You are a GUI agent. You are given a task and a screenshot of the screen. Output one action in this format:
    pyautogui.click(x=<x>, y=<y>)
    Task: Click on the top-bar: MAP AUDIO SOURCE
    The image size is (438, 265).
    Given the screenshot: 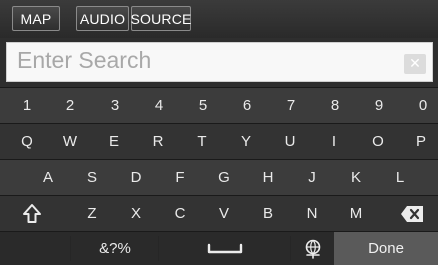 What is the action you would take?
    pyautogui.click(x=219, y=19)
    